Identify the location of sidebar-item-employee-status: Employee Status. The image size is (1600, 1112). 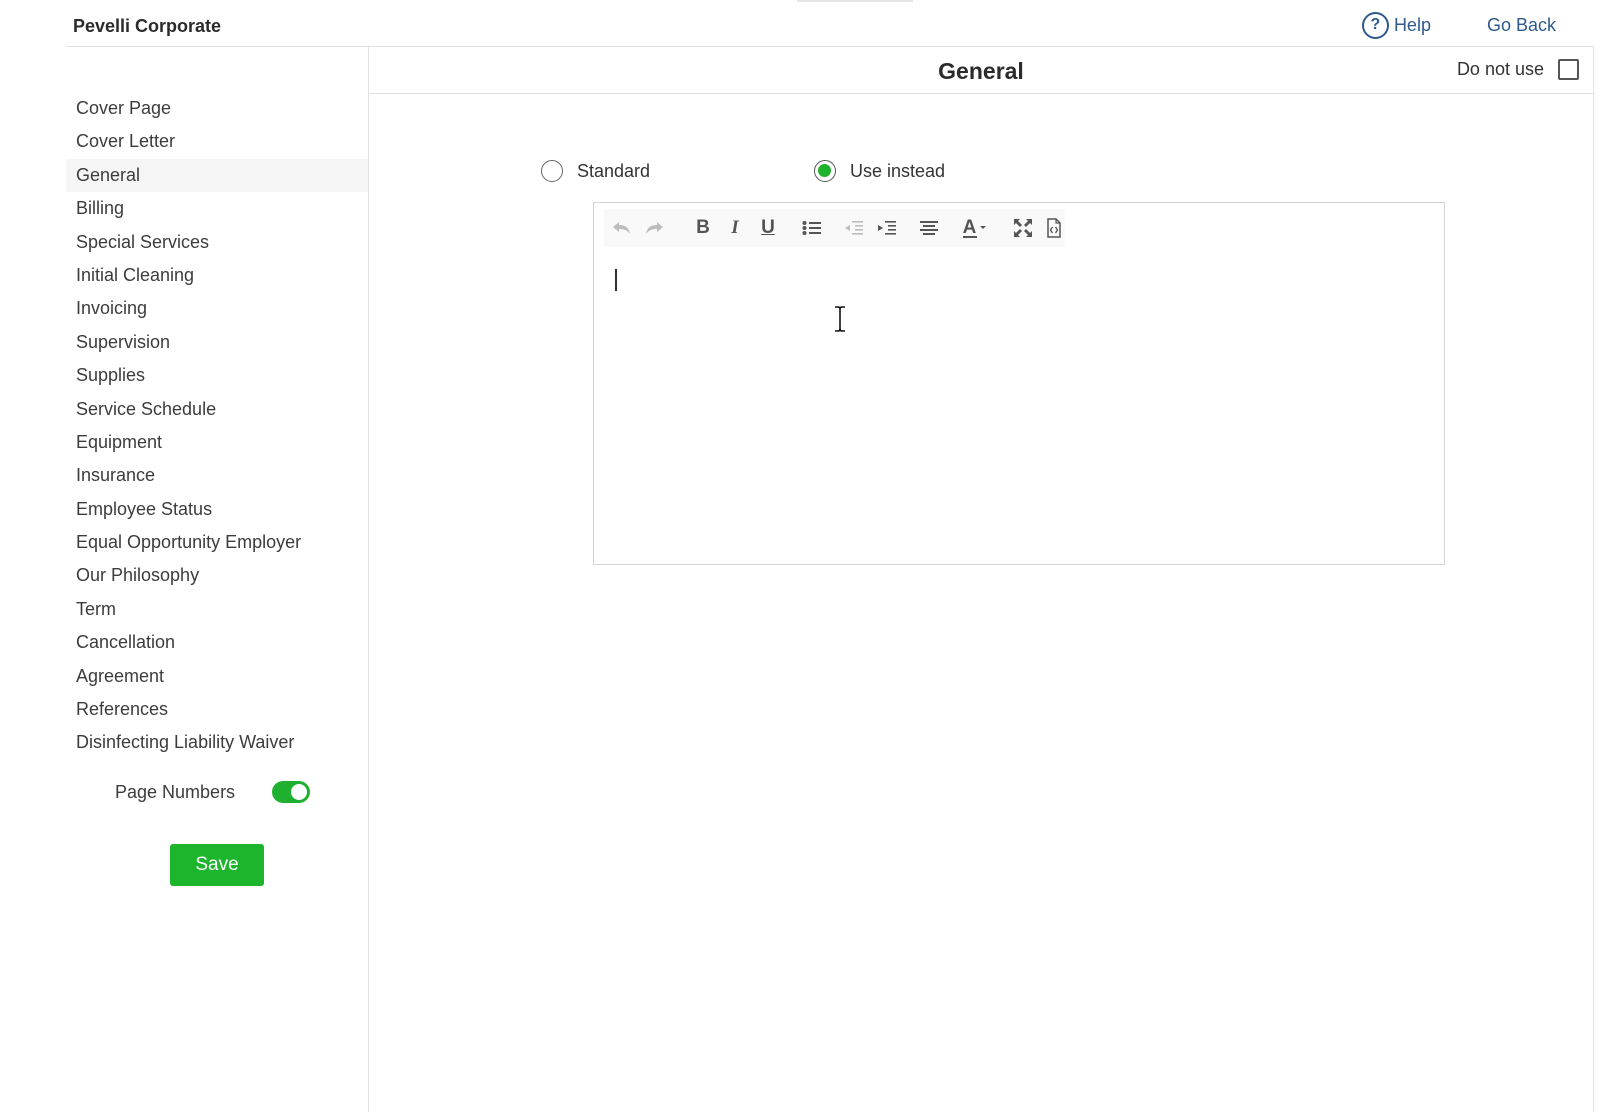
(217, 509).